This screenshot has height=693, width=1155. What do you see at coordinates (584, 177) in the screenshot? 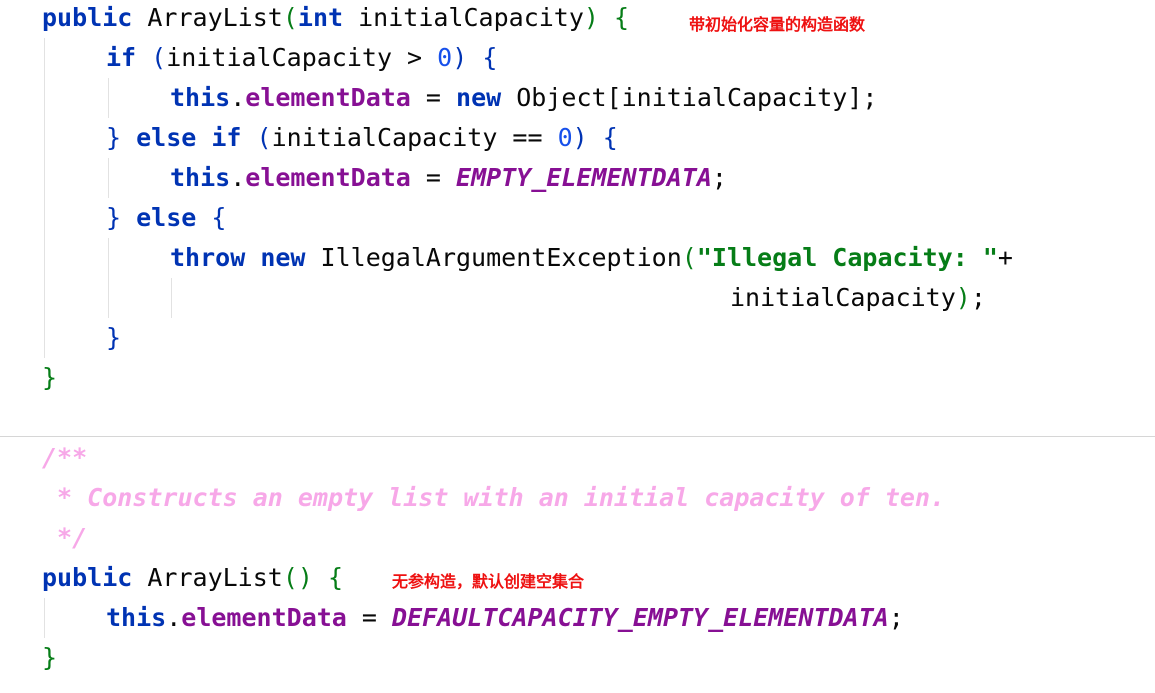
I see `constant: EMPTY_ELEMENTDATA` at bounding box center [584, 177].